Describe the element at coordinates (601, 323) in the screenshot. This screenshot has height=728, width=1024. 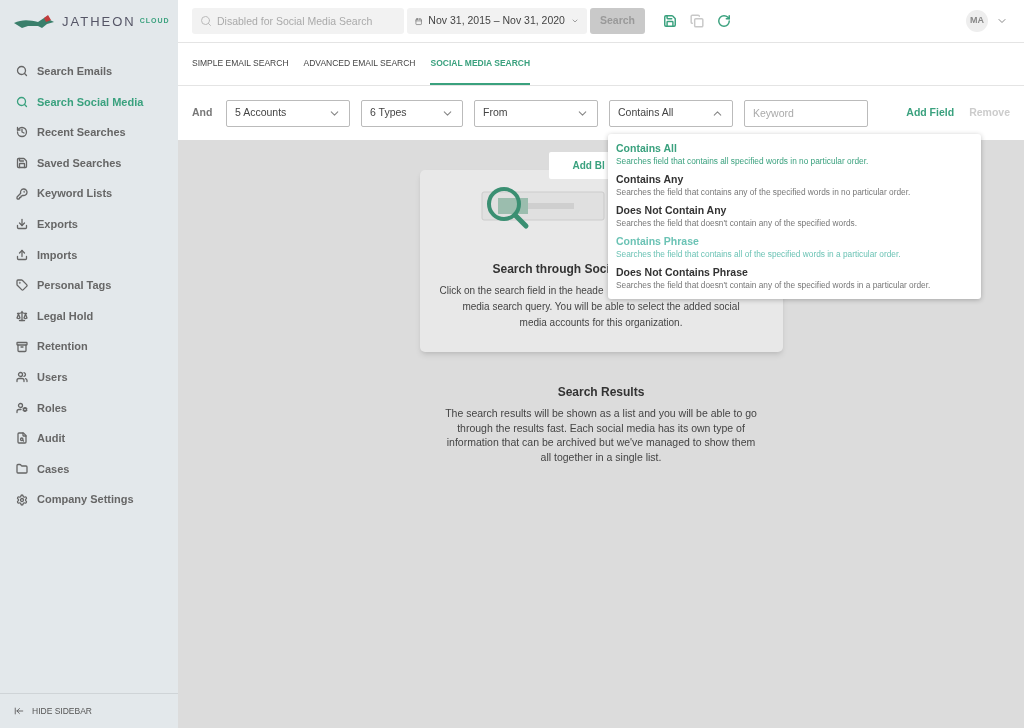
I see `description-line: media accounts for this organization.` at that location.